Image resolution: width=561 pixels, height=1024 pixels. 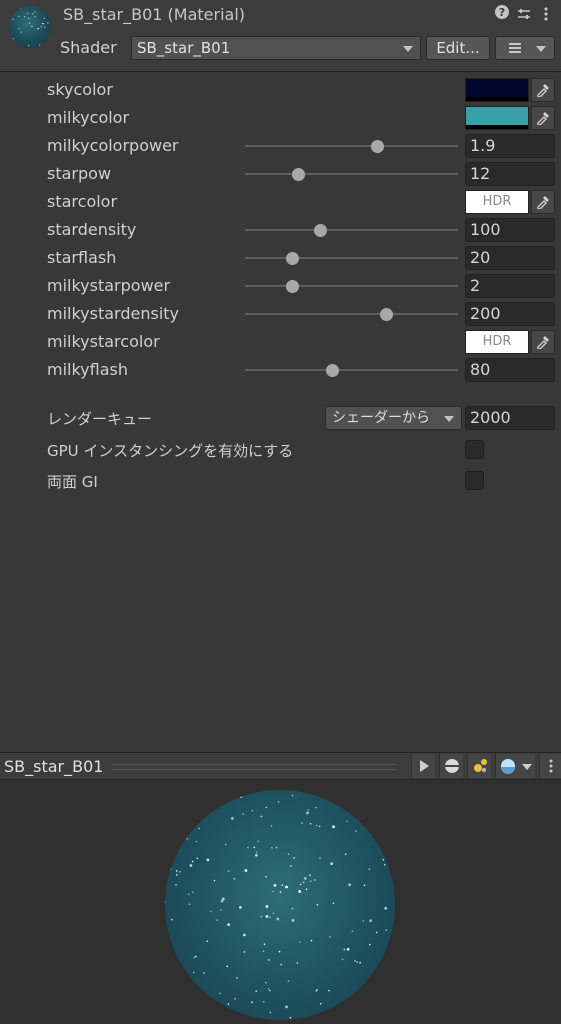 What do you see at coordinates (280, 481) in the screenshot?
I see `double-sided-gi-row: 両面 GI` at bounding box center [280, 481].